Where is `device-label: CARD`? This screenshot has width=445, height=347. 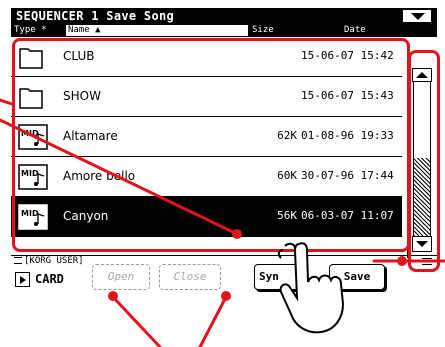 device-label: CARD is located at coordinates (49, 279).